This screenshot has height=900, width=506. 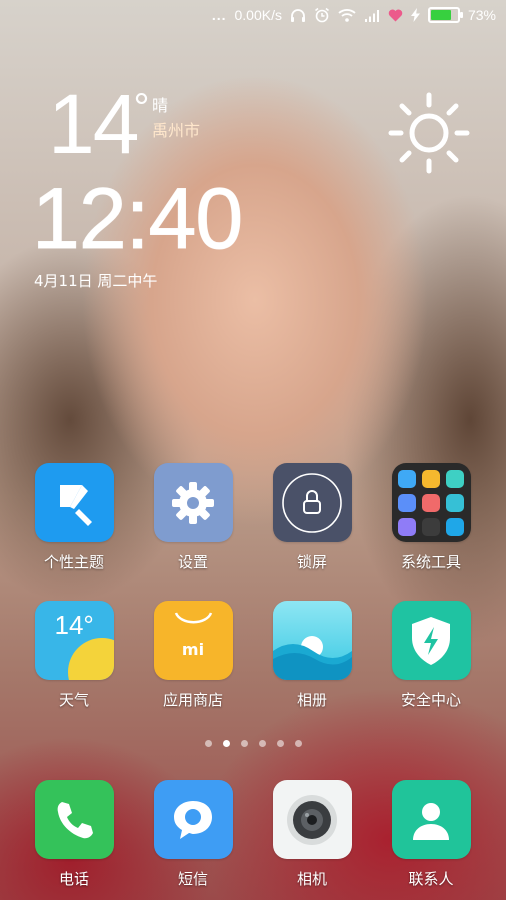 What do you see at coordinates (160, 105) in the screenshot?
I see `weather-condition: 晴` at bounding box center [160, 105].